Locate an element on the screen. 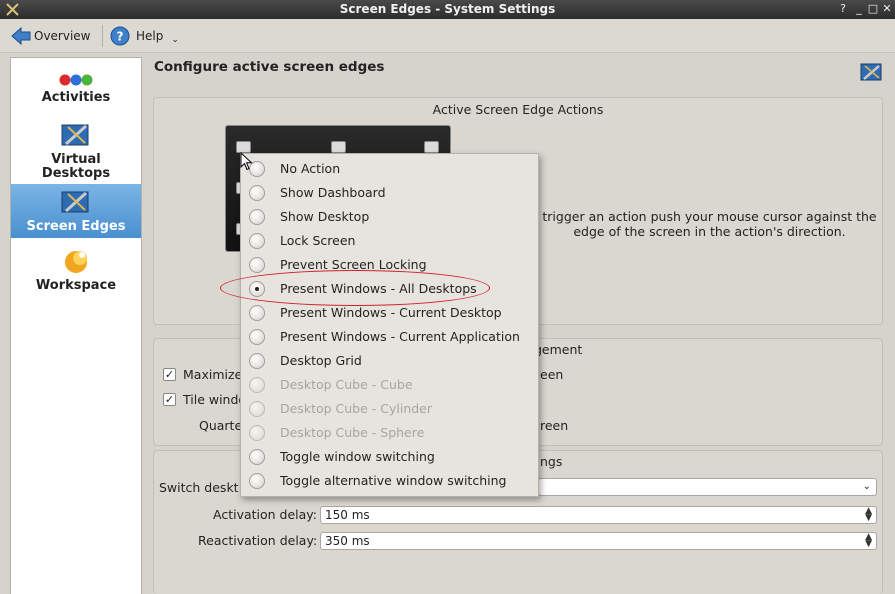 The image size is (895, 594). toolbar-separator is located at coordinates (102, 36).